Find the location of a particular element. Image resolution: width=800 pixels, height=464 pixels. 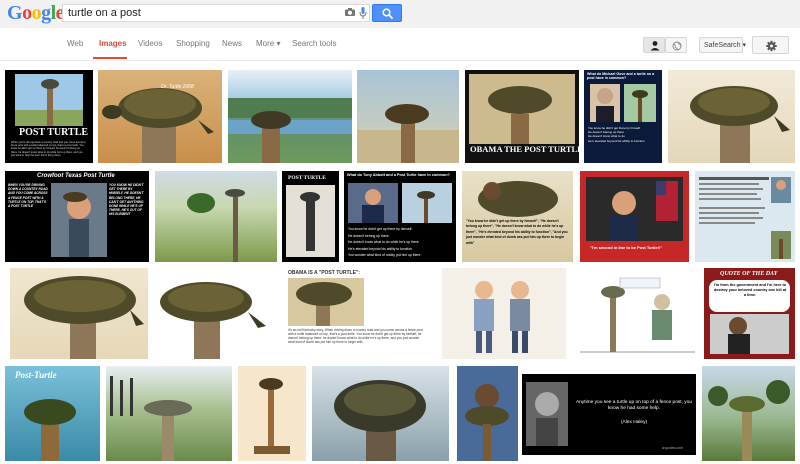

settings-button is located at coordinates (770, 45).